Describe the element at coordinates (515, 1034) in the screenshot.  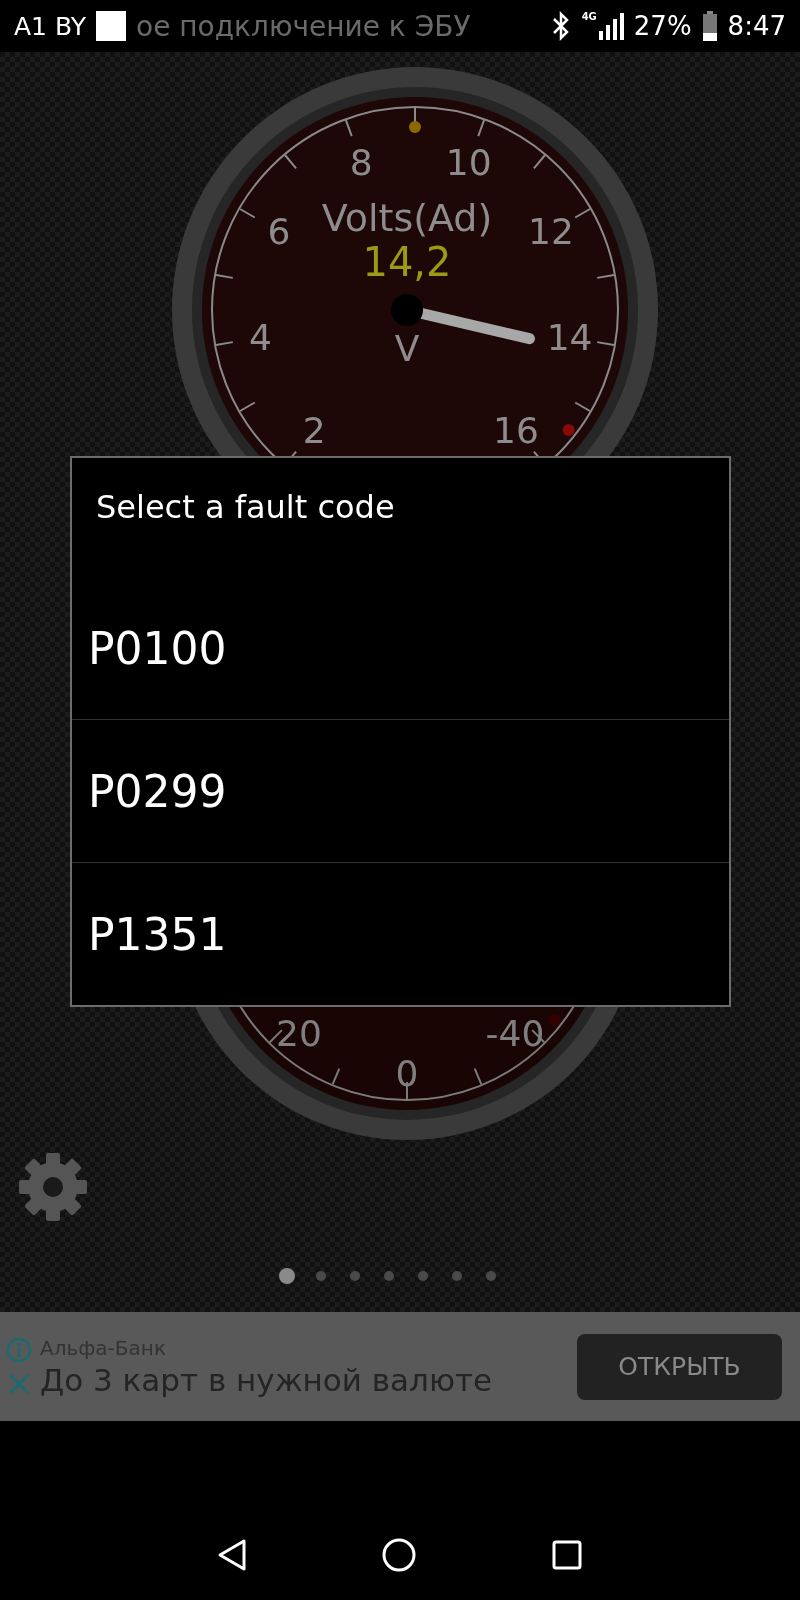
I see `tick-label: -40` at that location.